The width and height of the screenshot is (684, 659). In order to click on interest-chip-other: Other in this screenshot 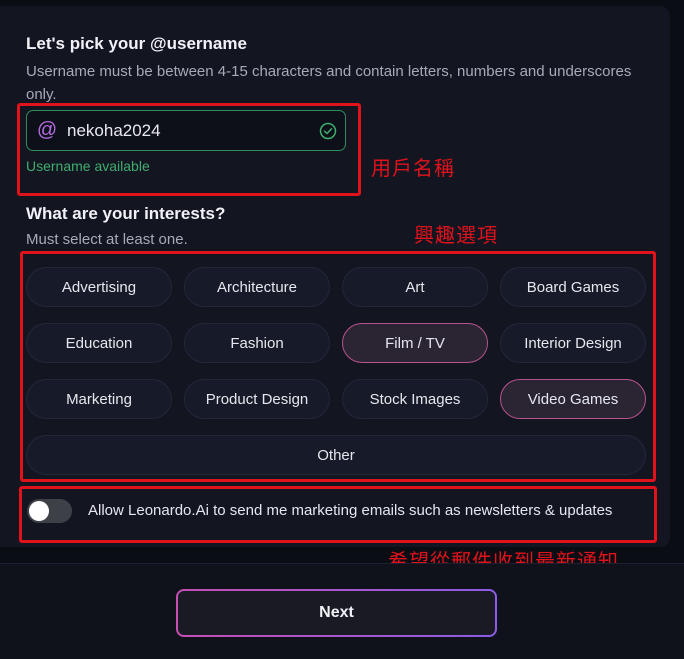, I will do `click(336, 455)`.